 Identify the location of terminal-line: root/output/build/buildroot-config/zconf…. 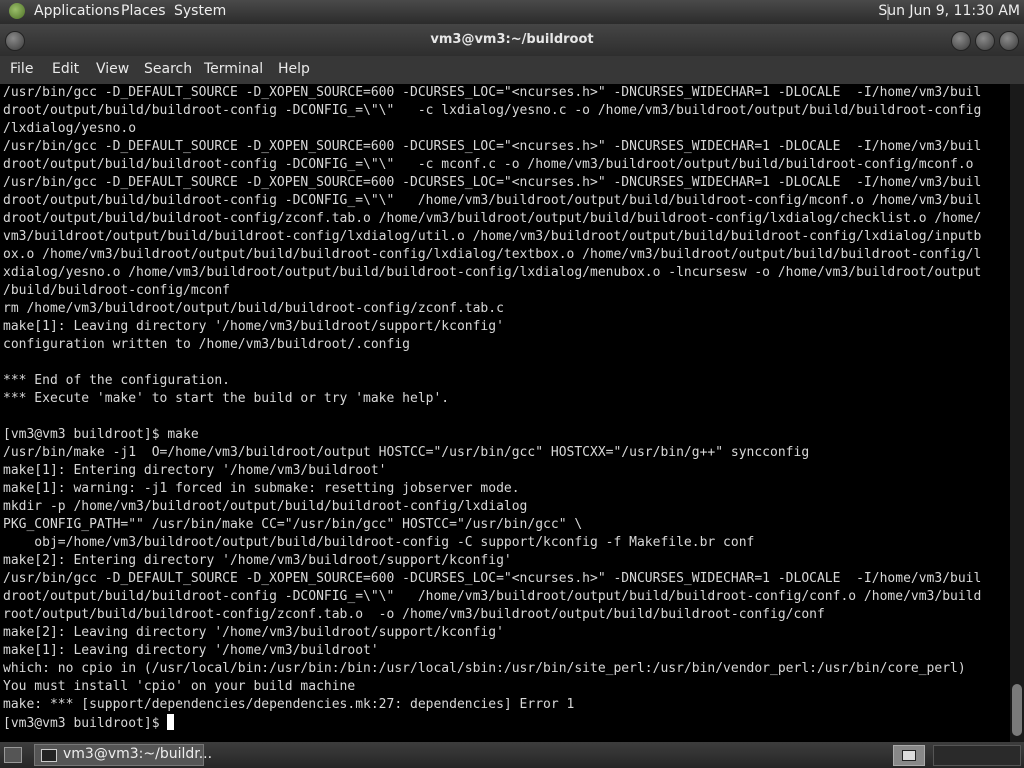
(414, 614).